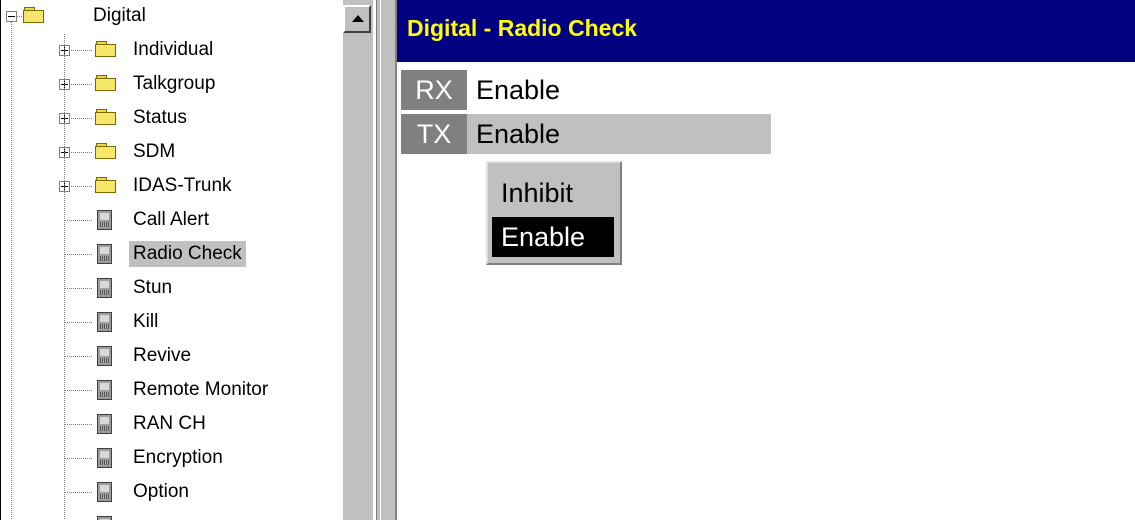 Image resolution: width=1135 pixels, height=520 pixels. I want to click on content-title: Digital - Radio Check, so click(522, 28).